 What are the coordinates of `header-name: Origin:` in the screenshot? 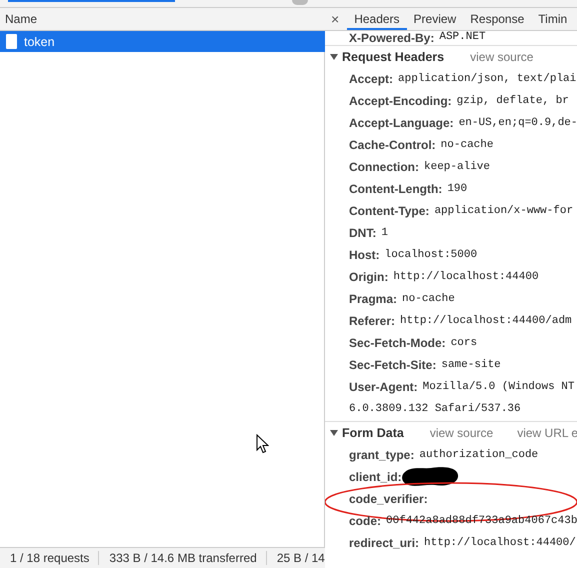 It's located at (368, 277).